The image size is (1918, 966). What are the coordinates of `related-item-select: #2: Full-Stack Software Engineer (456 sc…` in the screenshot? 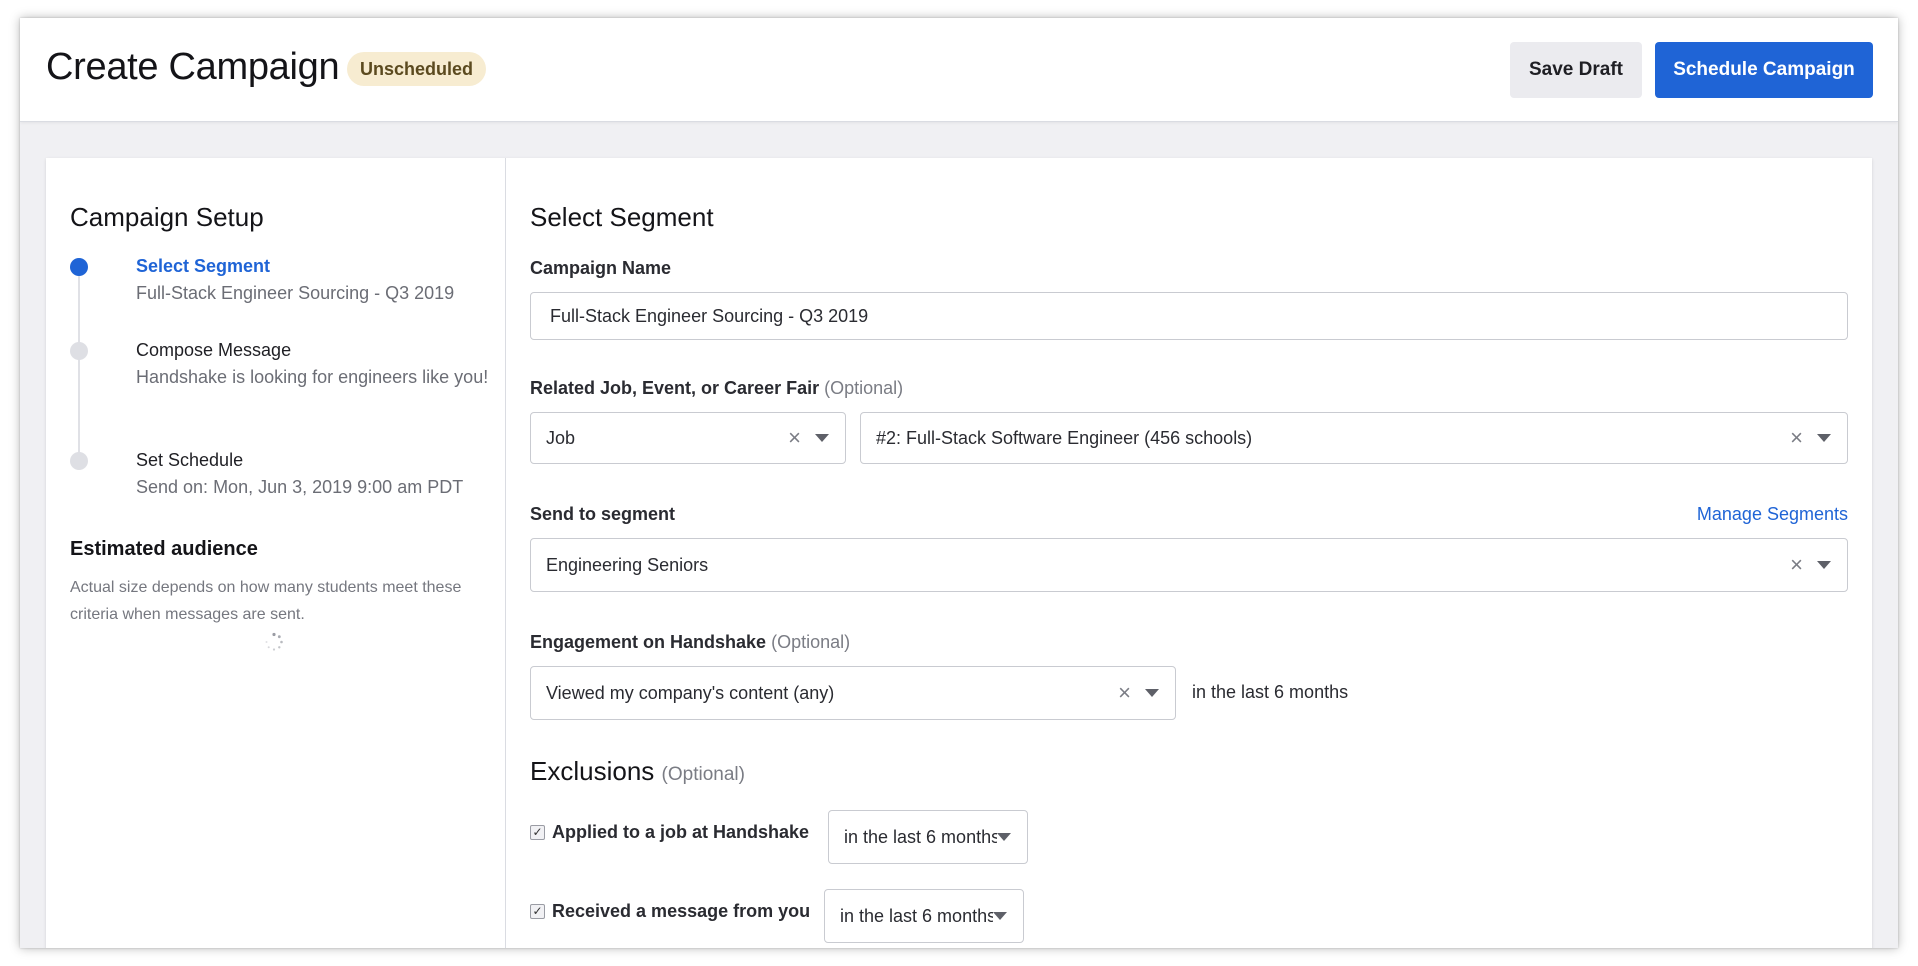 It's located at (1354, 438).